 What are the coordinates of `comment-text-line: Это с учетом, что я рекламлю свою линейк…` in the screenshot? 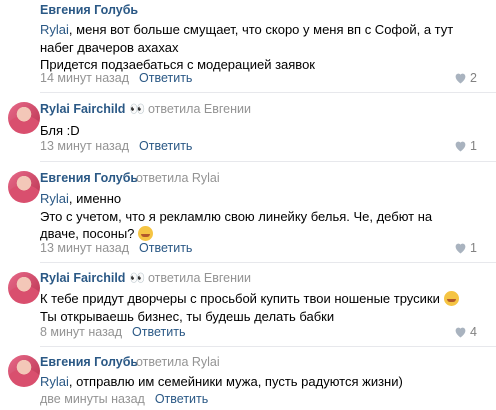 It's located at (236, 216).